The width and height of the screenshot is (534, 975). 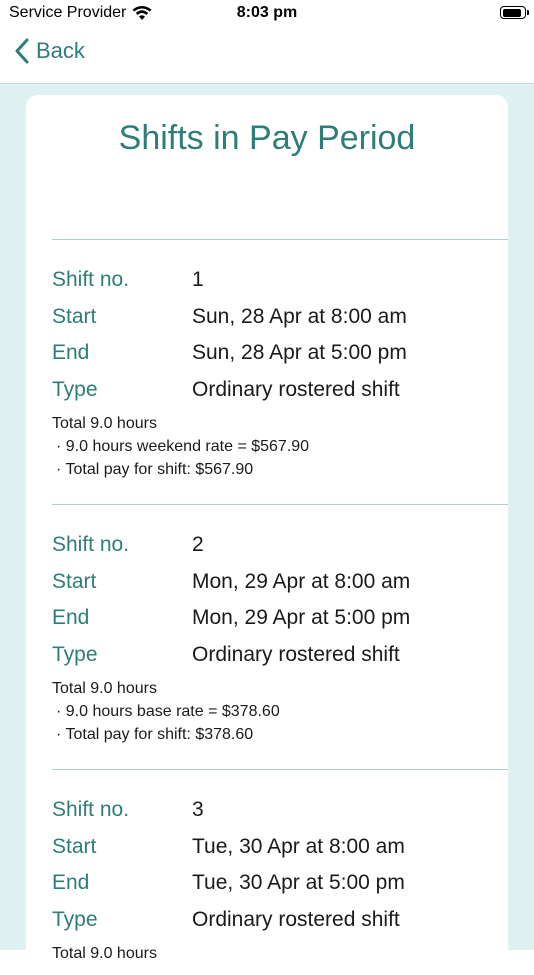 I want to click on shift-number-row: Shift no. 2, so click(x=128, y=545).